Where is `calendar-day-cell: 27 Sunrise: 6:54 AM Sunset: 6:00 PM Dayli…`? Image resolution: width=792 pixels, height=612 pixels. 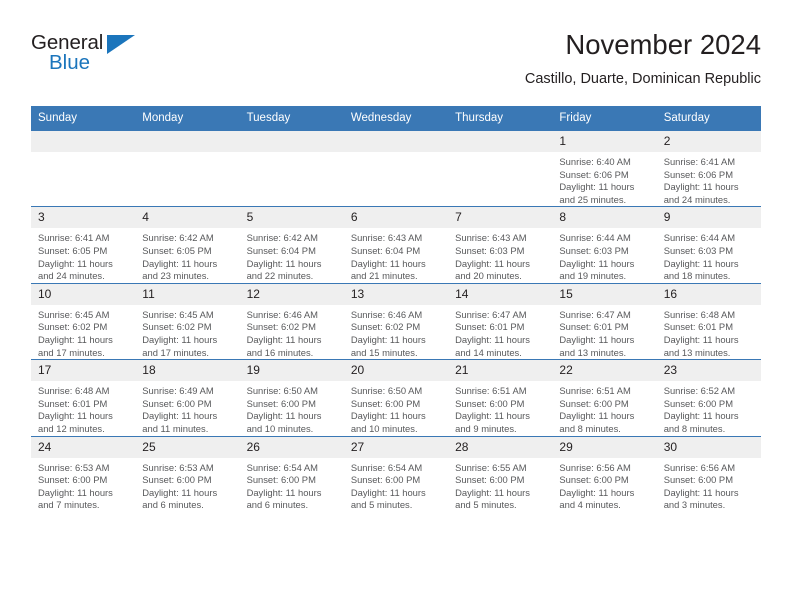
calendar-day-cell: 27 Sunrise: 6:54 AM Sunset: 6:00 PM Dayli… is located at coordinates (396, 473).